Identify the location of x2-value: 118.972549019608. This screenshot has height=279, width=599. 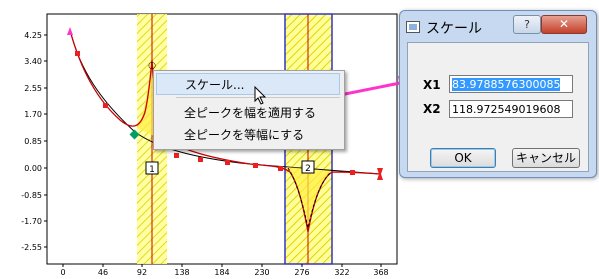
(506, 109).